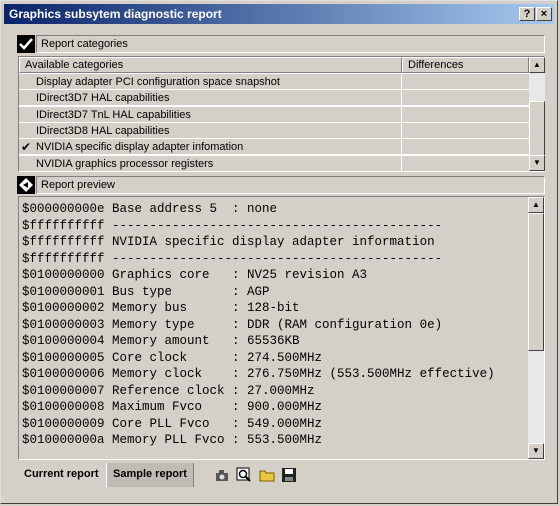  I want to click on categories-scrollbar: ▲ ▼, so click(537, 114).